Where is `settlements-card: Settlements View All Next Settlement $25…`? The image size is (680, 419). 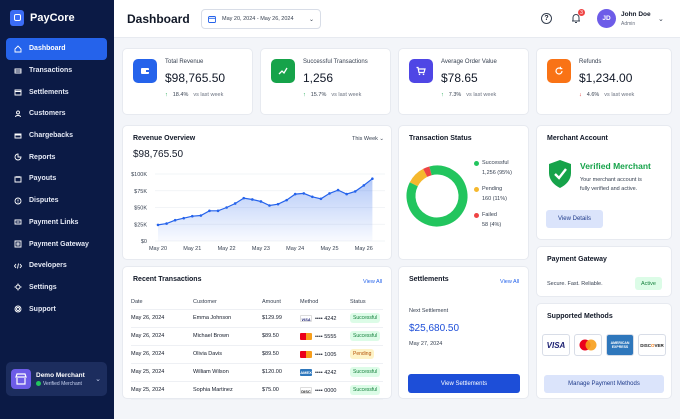 settlements-card: Settlements View All Next Settlement $25… is located at coordinates (463, 332).